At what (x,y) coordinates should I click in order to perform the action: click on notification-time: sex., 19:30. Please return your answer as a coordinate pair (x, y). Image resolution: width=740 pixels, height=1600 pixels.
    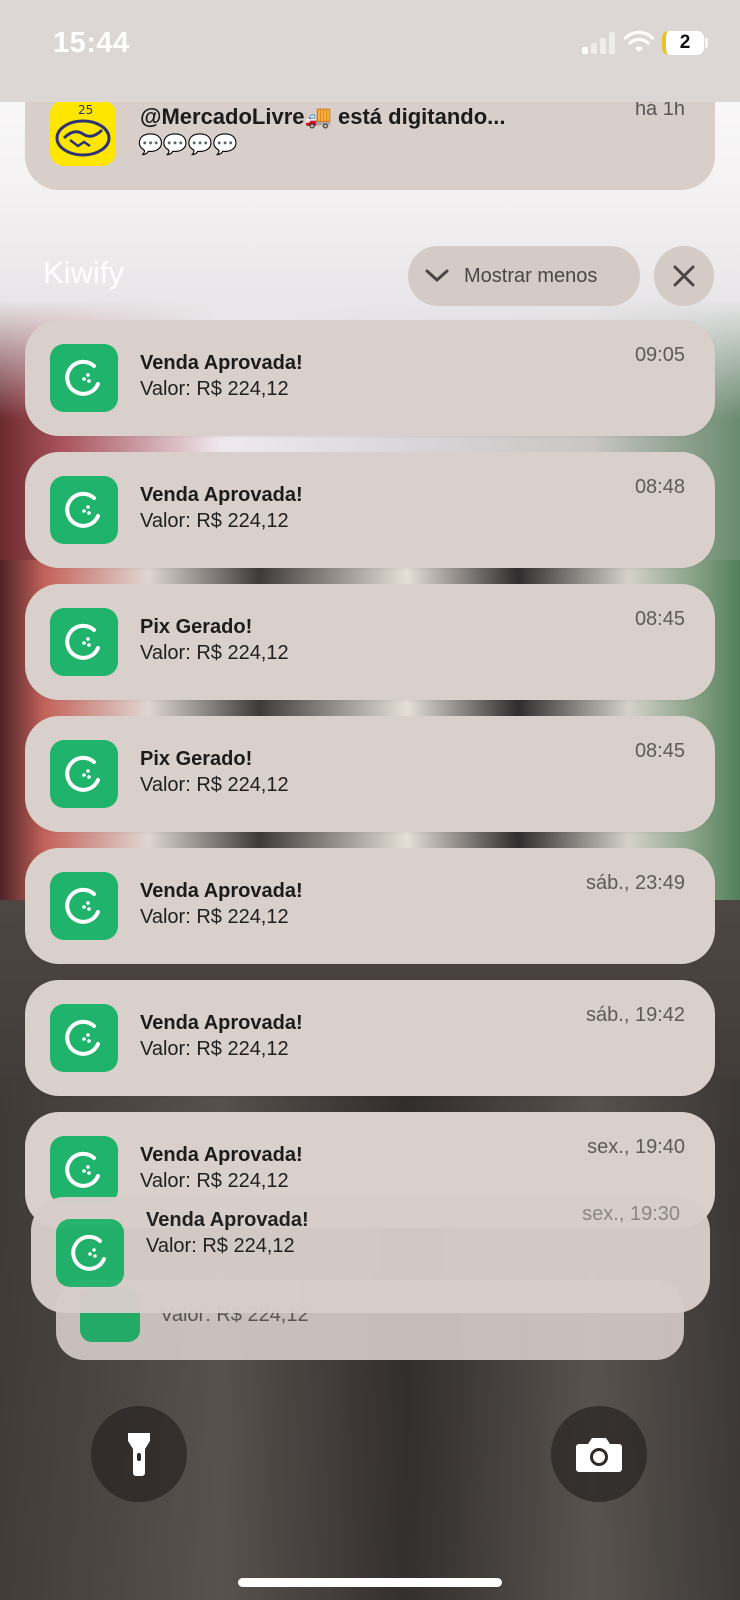
    Looking at the image, I should click on (631, 1214).